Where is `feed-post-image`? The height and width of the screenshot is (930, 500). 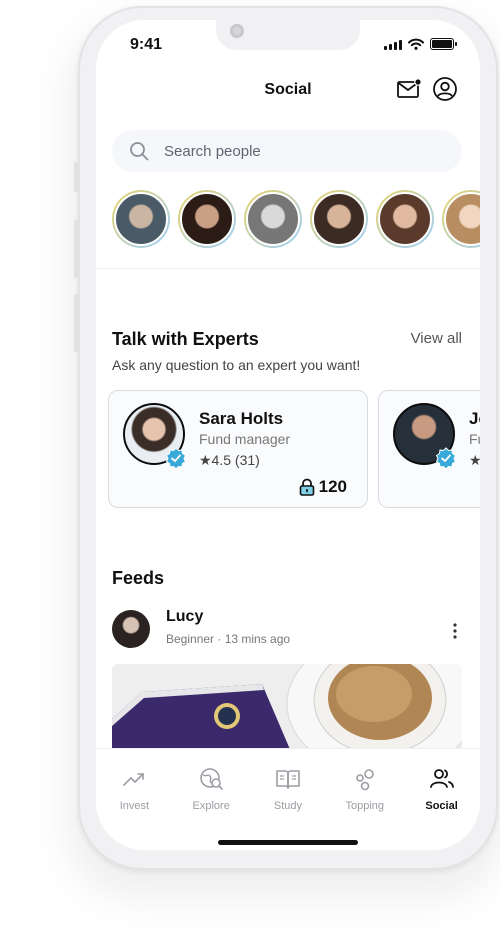 feed-post-image is located at coordinates (287, 709).